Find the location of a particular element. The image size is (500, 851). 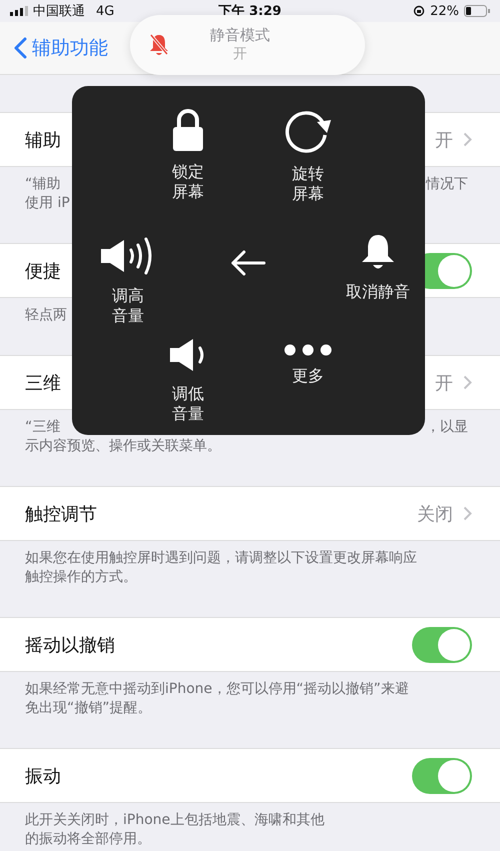

banner-title: 静音模式 is located at coordinates (240, 35).